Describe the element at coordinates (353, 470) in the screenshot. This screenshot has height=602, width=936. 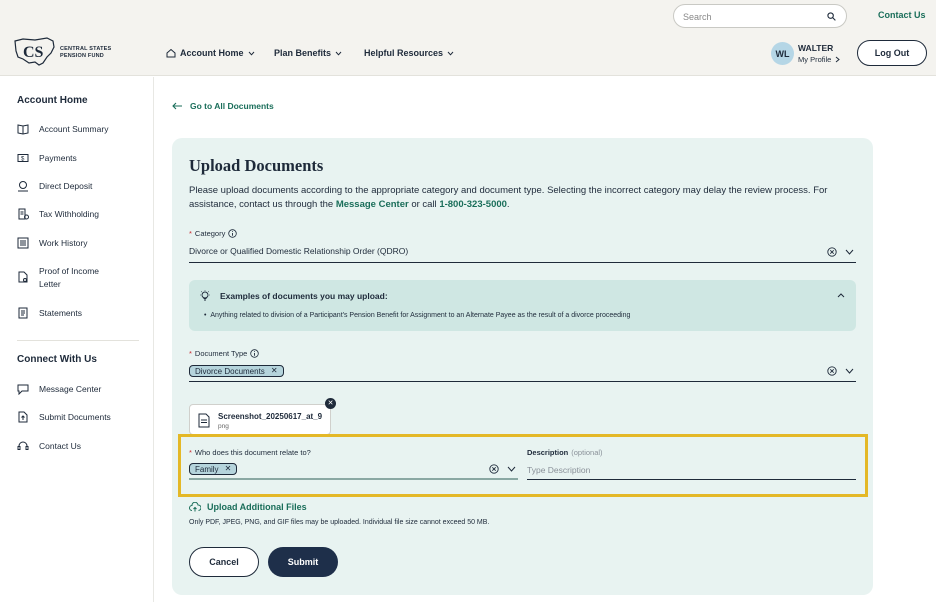
I see `relates-to-select: Family ✕` at that location.